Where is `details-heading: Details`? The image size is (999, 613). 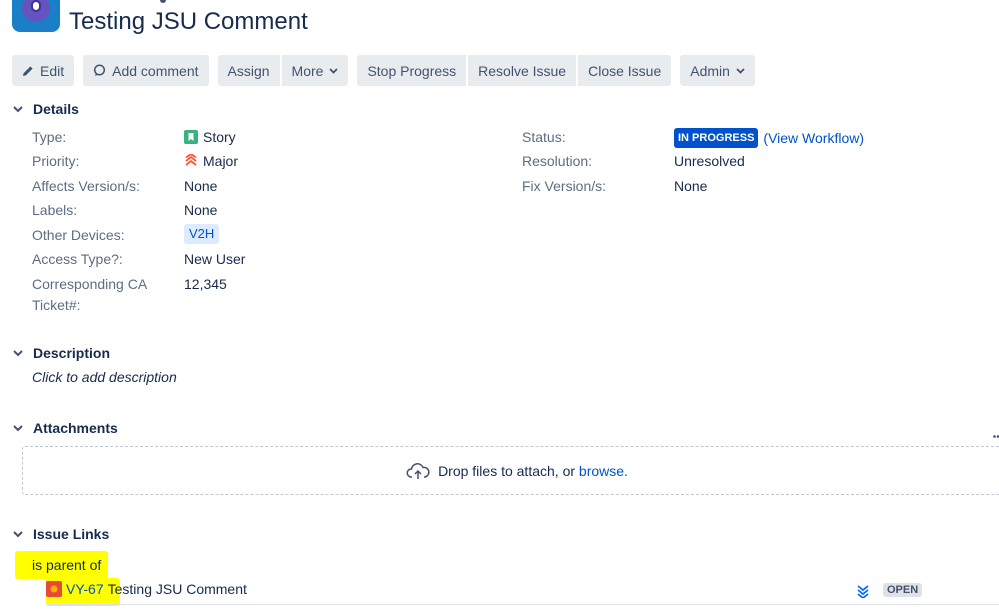 details-heading: Details is located at coordinates (56, 109).